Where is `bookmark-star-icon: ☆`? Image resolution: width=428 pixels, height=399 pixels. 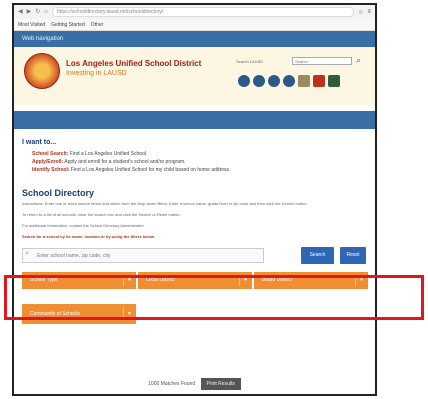 bookmark-star-icon: ☆ is located at coordinates (360, 12).